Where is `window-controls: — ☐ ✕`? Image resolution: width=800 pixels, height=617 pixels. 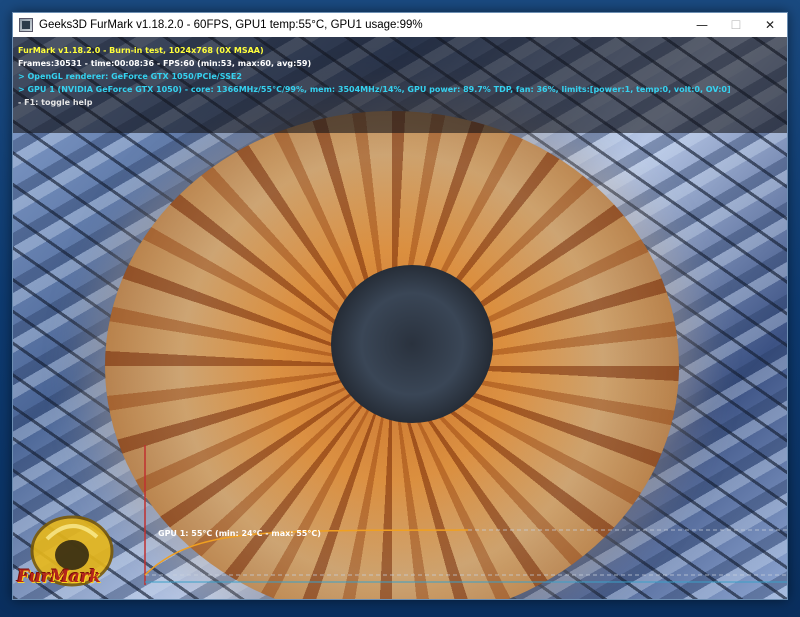
window-controls: — ☐ ✕ is located at coordinates (736, 25).